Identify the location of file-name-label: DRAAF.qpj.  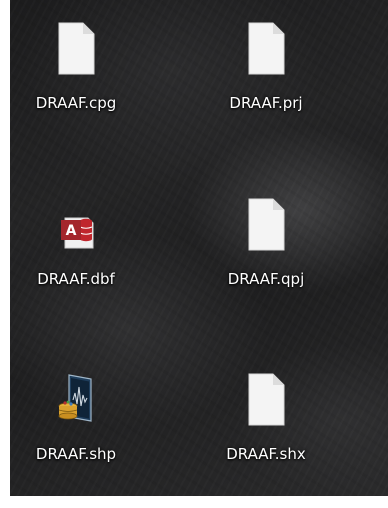
(266, 279).